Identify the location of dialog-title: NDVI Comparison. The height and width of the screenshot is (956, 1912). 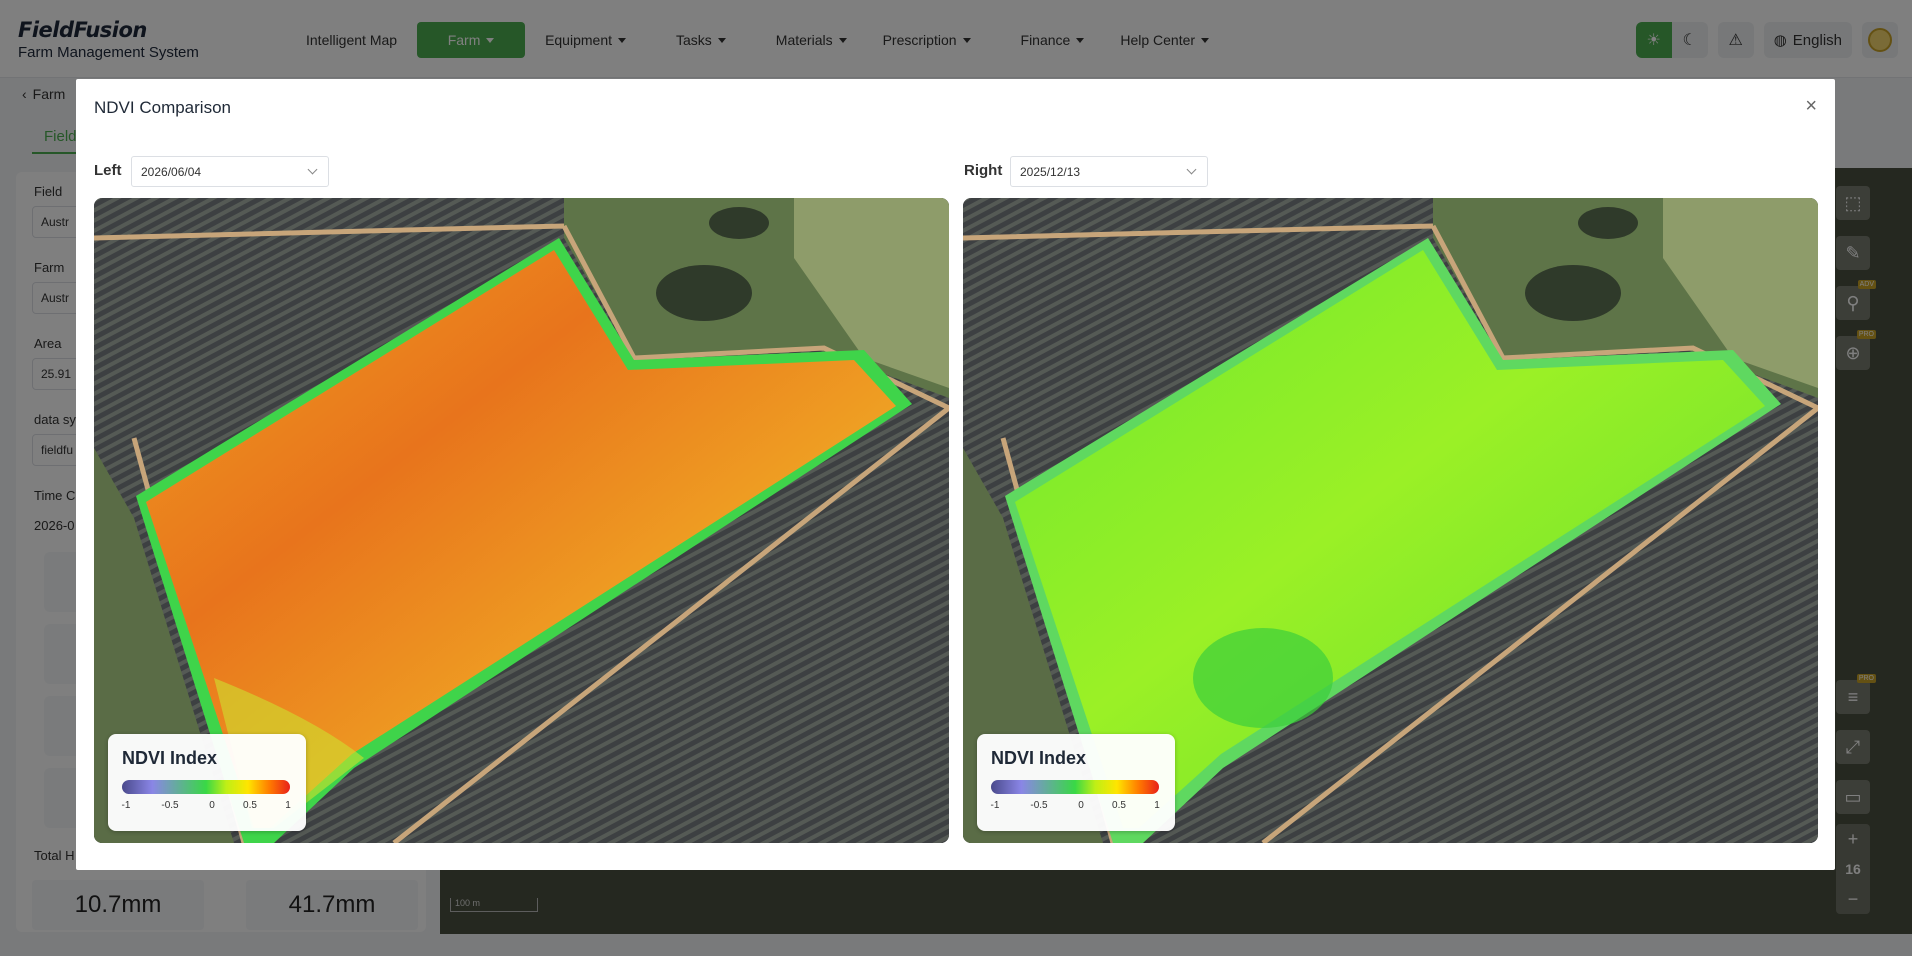
(162, 107).